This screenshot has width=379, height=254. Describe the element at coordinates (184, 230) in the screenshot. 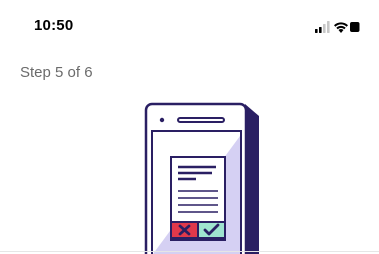

I see `reject-icon` at that location.